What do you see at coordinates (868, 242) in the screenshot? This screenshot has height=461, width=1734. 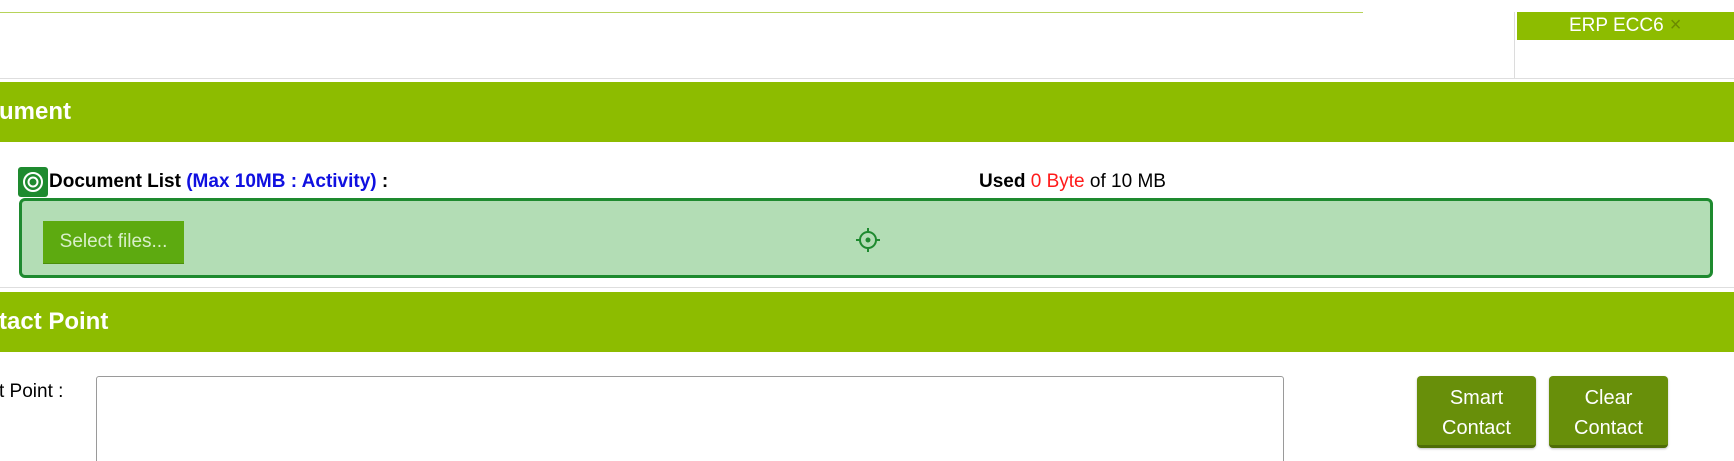 I see `crosshair-target-icon` at bounding box center [868, 242].